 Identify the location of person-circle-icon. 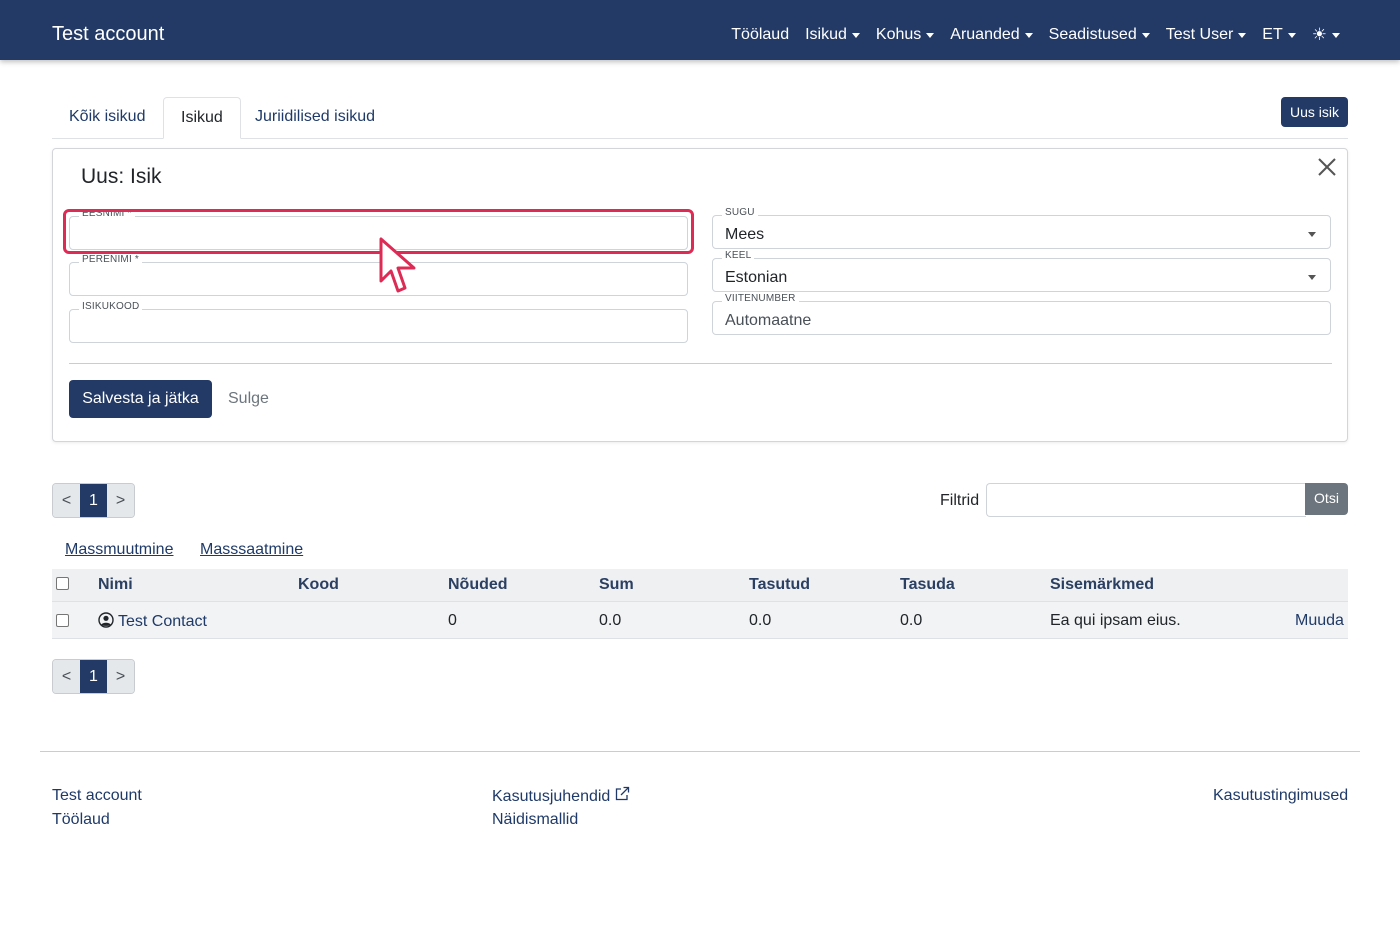
(106, 620).